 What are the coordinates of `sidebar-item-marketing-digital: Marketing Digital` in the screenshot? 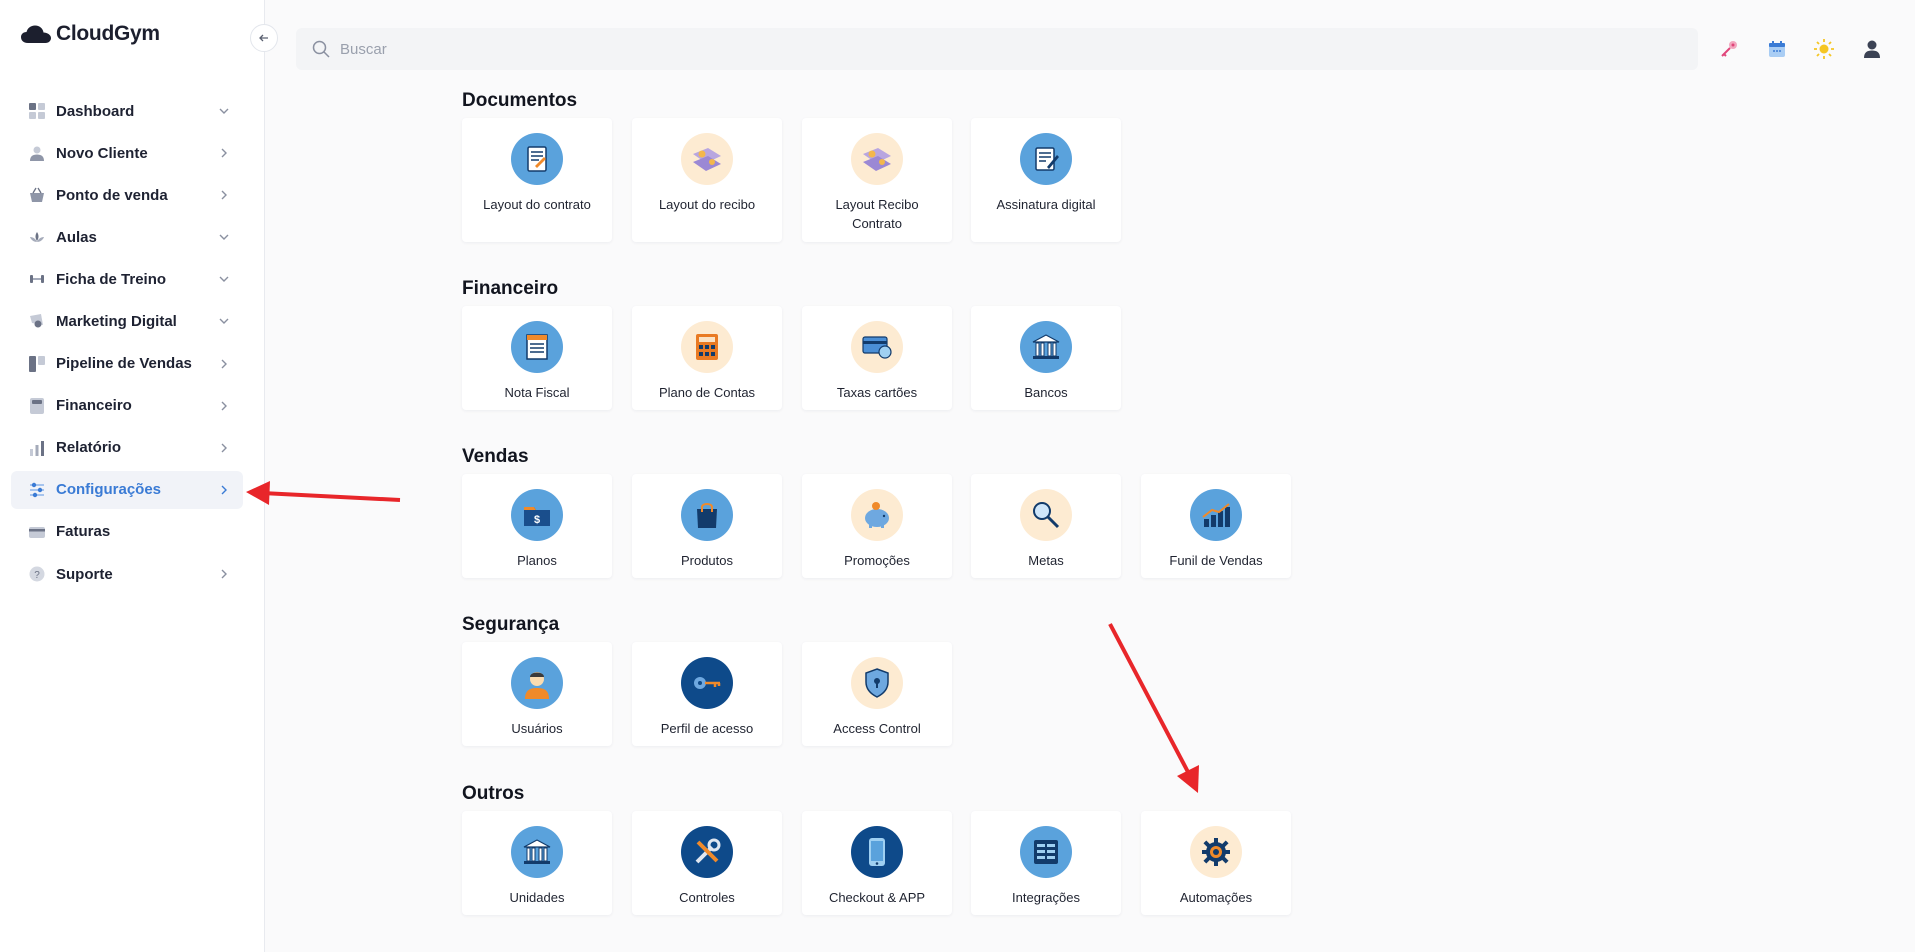 It's located at (127, 321).